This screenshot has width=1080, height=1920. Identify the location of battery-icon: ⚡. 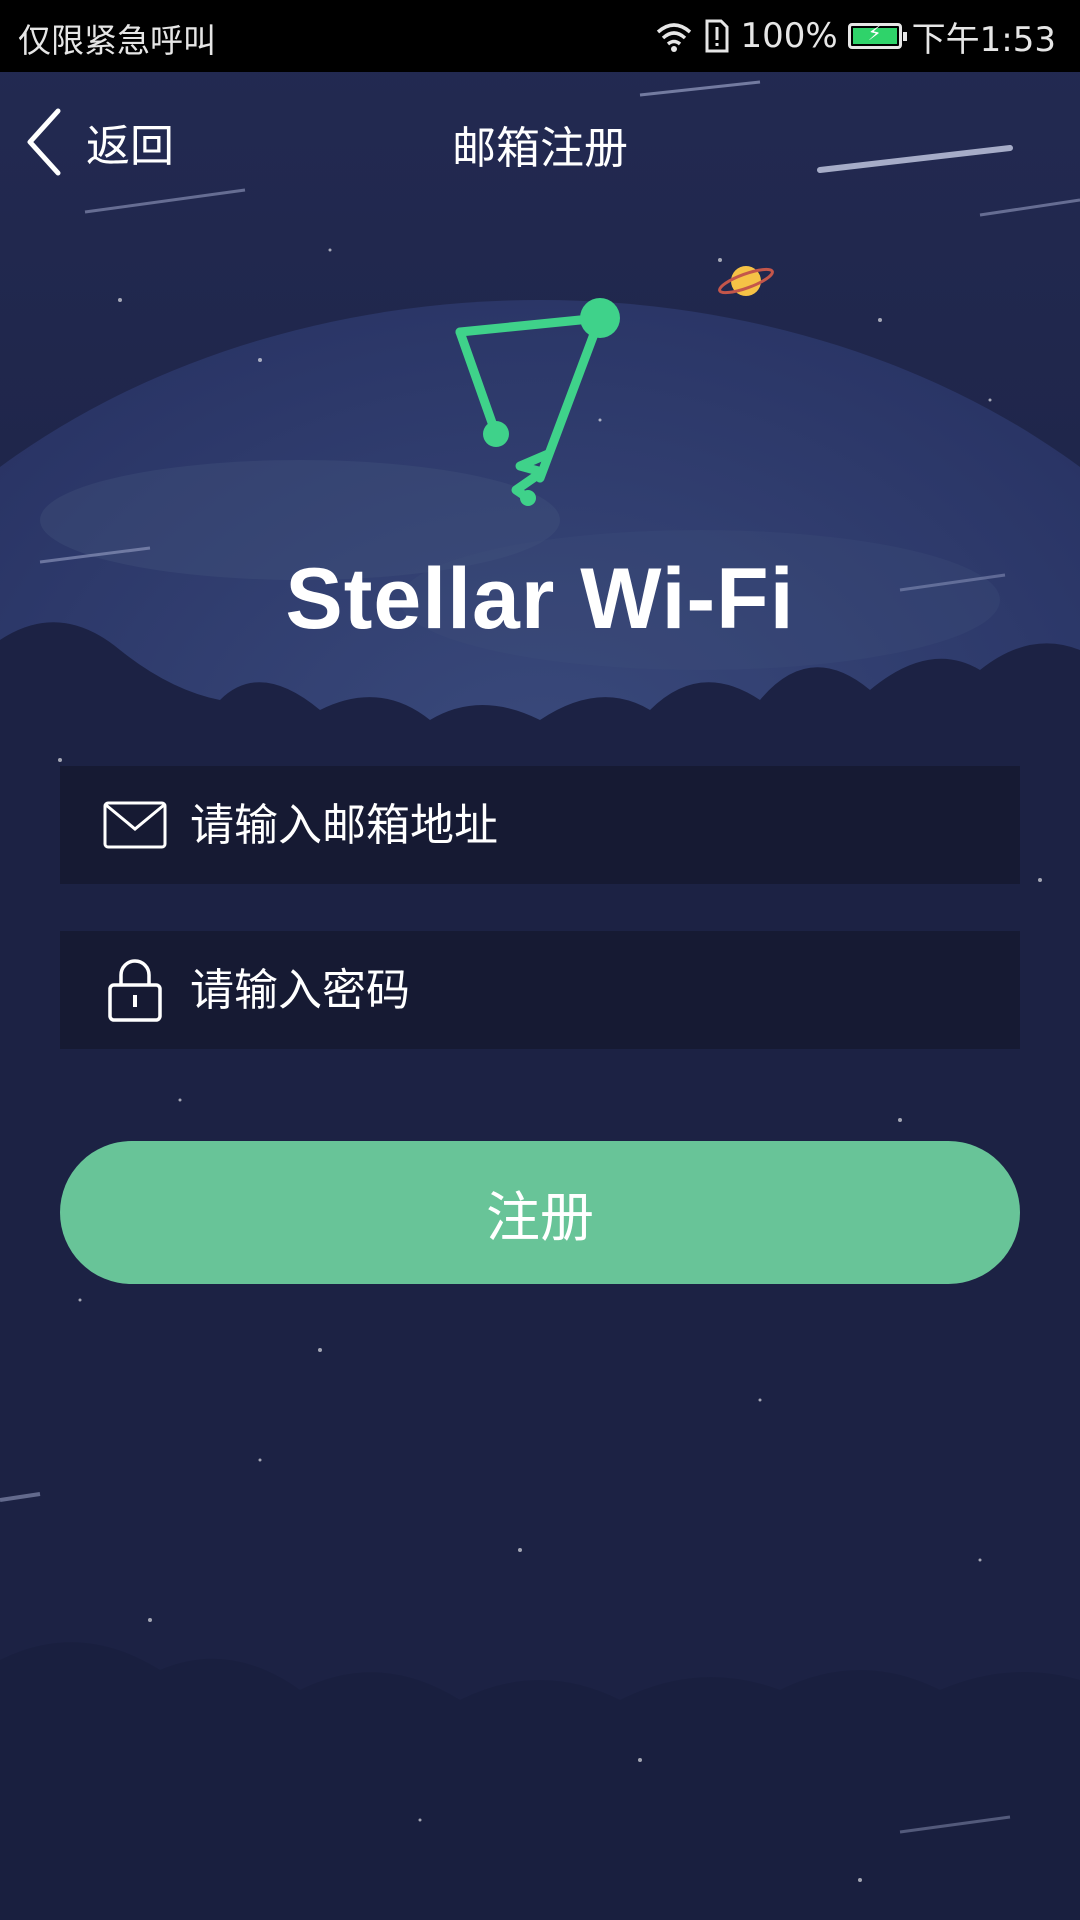
(877, 35).